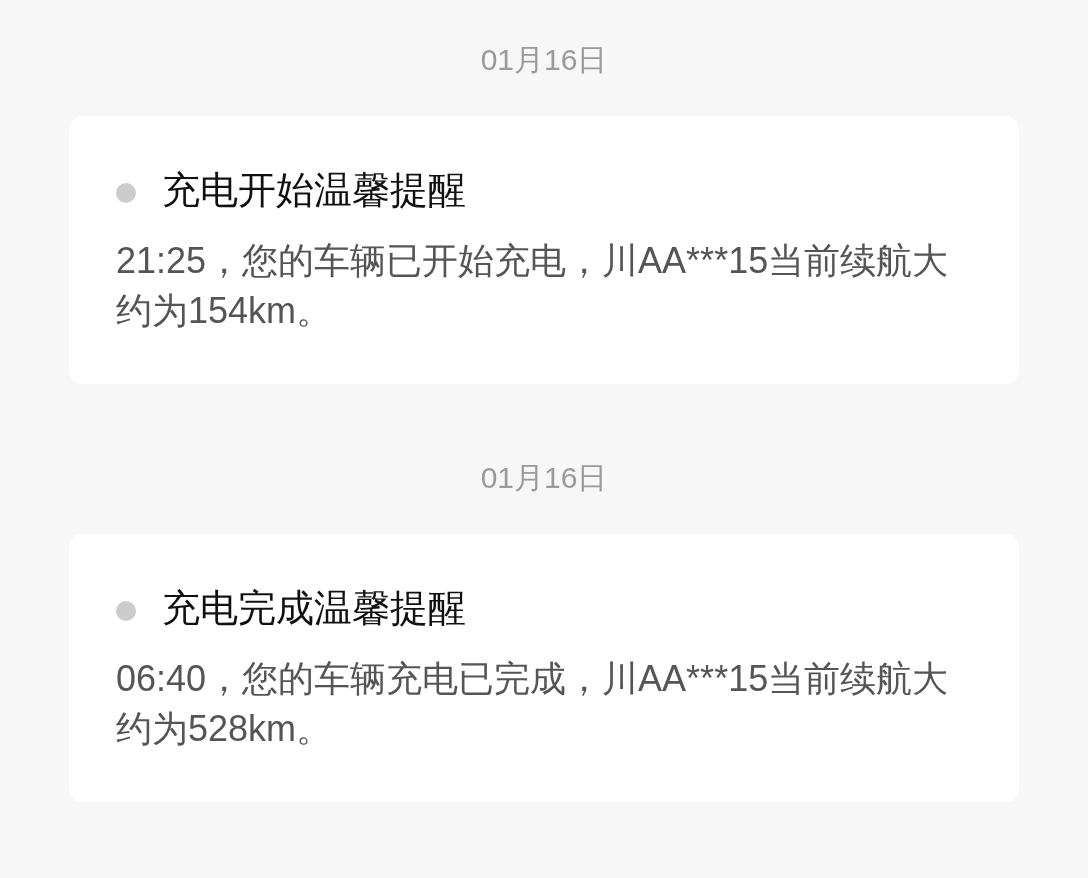 The height and width of the screenshot is (878, 1088). I want to click on message-title: 充电完成温馨提醒, so click(314, 608).